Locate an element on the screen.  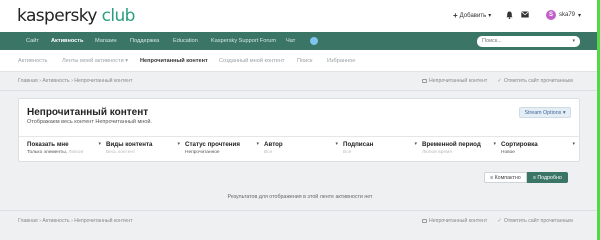
subnav-item-search: Поиск is located at coordinates (305, 61).